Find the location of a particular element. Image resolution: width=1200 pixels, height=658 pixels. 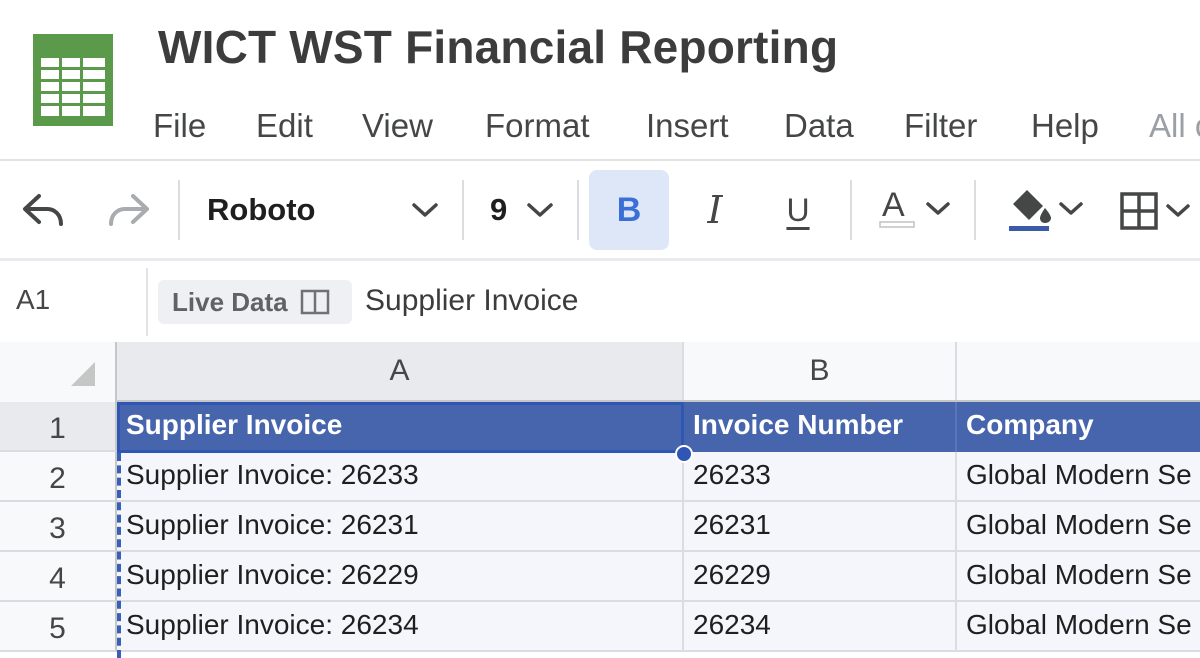

row-header-3: 3 is located at coordinates (58, 527).